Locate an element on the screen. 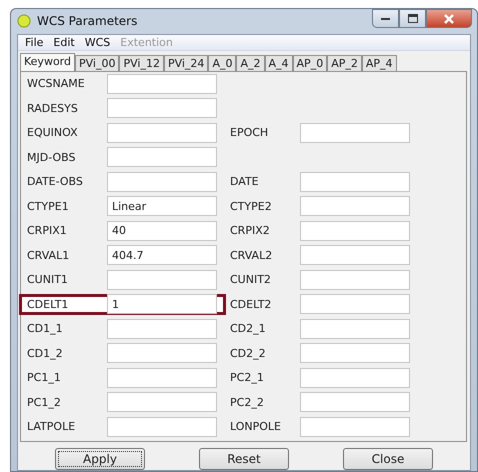  field-label: EPOCH is located at coordinates (250, 133).